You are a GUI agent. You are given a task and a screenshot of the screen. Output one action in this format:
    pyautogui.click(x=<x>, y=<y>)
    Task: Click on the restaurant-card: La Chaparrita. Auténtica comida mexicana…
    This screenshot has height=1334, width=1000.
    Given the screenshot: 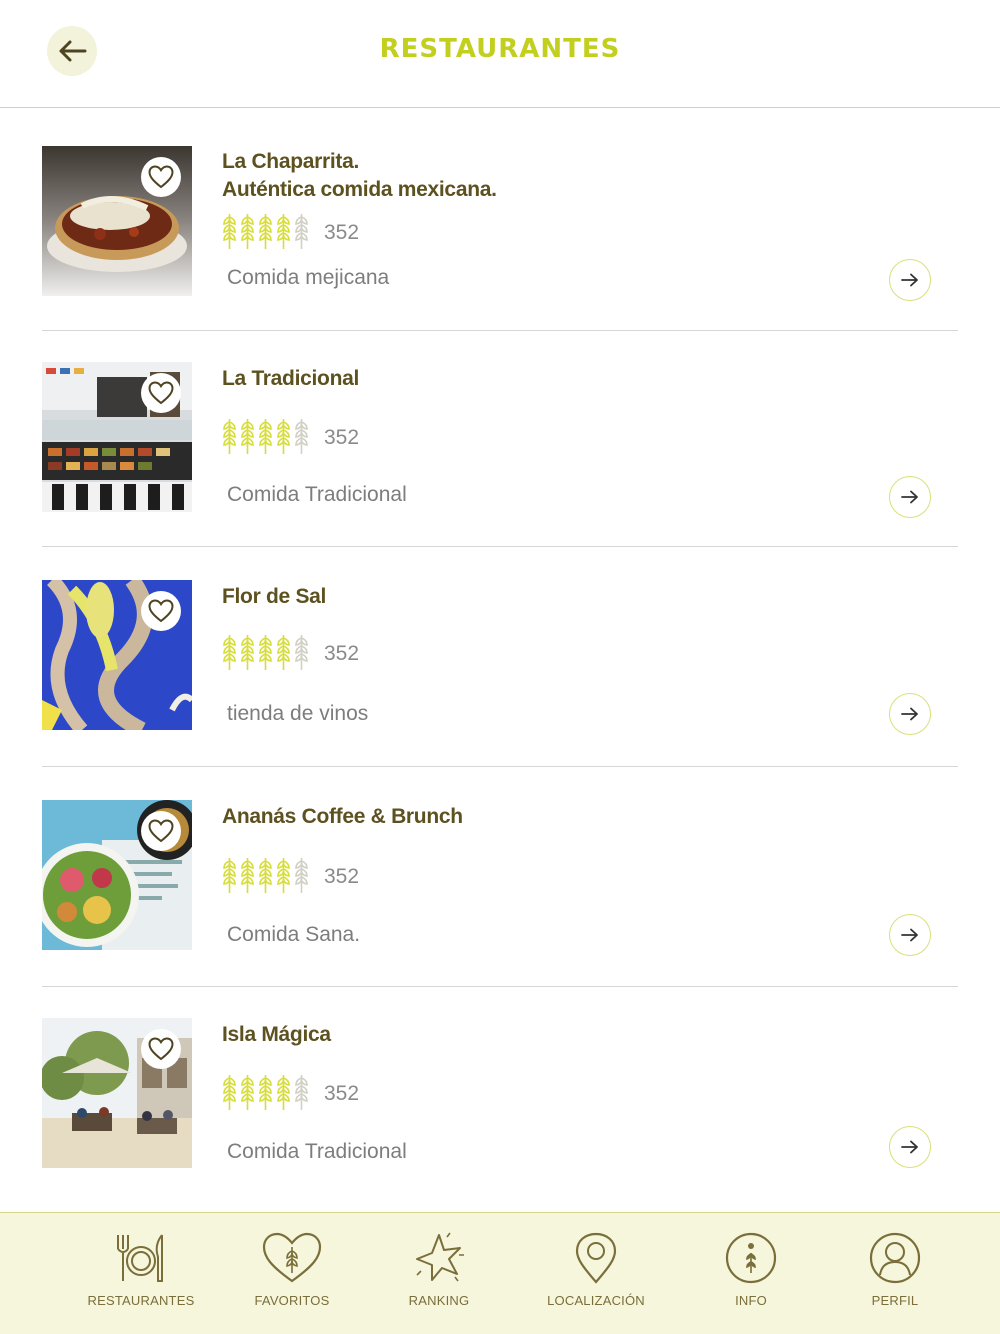 What is the action you would take?
    pyautogui.click(x=500, y=241)
    